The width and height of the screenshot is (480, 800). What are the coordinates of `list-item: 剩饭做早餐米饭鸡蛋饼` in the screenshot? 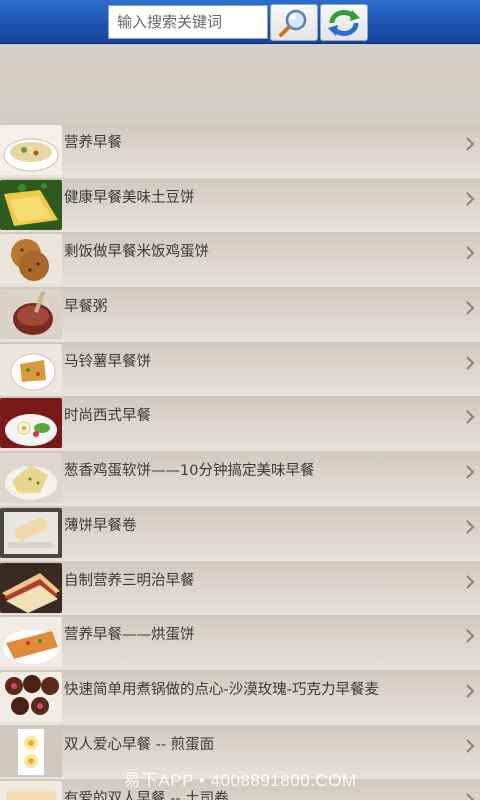 It's located at (240, 260).